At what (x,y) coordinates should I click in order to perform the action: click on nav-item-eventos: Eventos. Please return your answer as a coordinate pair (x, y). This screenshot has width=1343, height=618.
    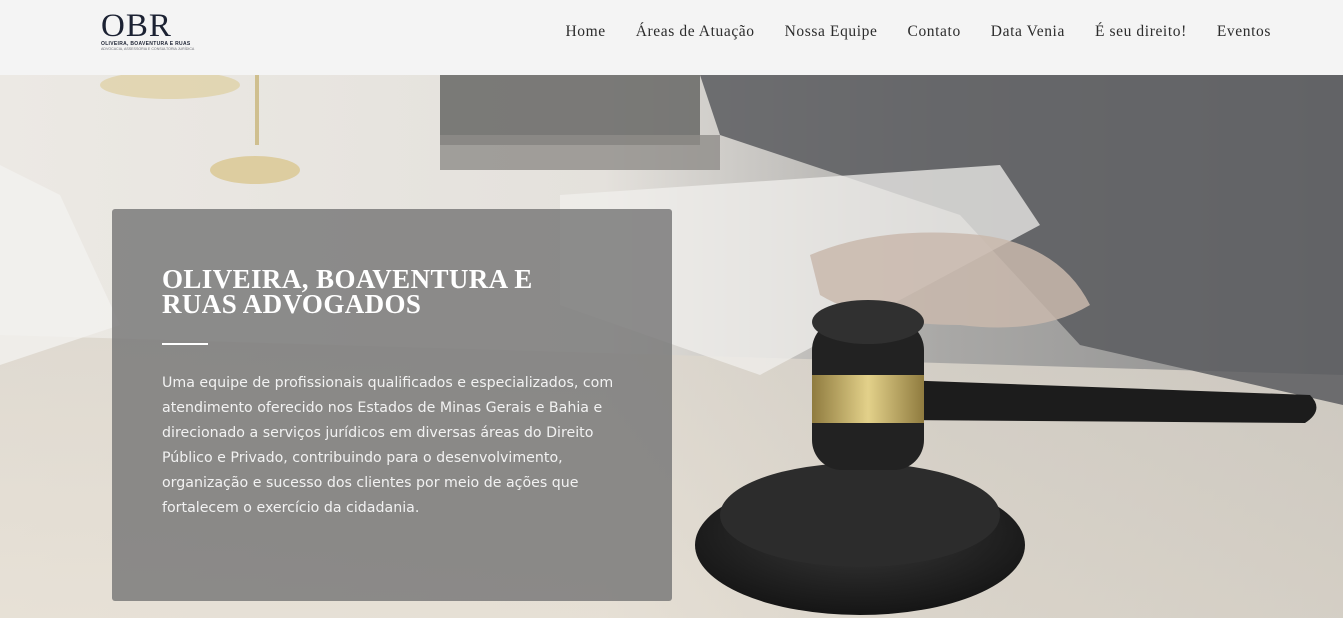
    Looking at the image, I should click on (1244, 32).